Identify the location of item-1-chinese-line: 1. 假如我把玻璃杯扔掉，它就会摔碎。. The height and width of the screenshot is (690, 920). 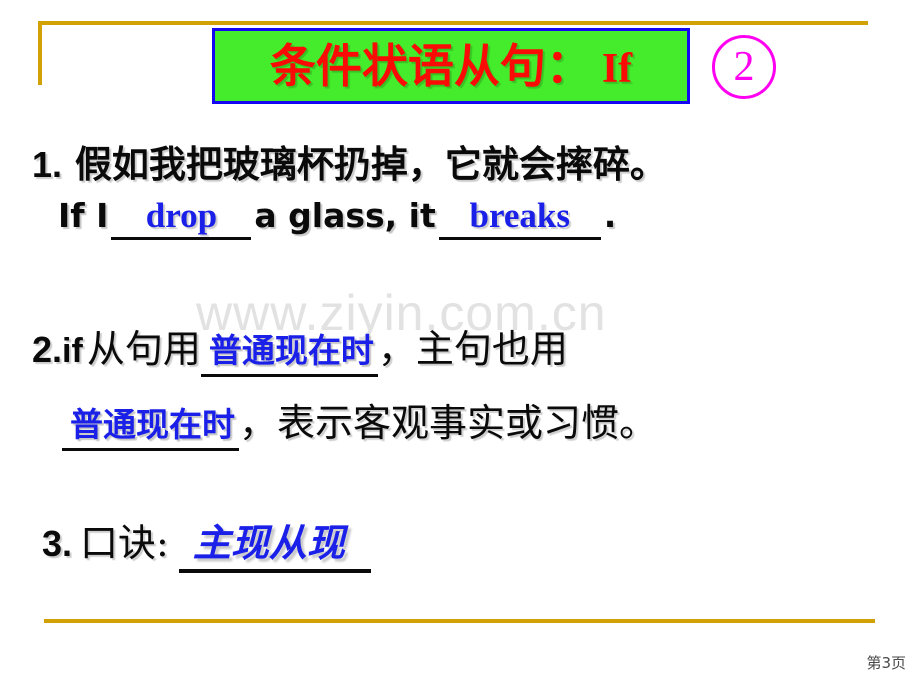
(349, 161).